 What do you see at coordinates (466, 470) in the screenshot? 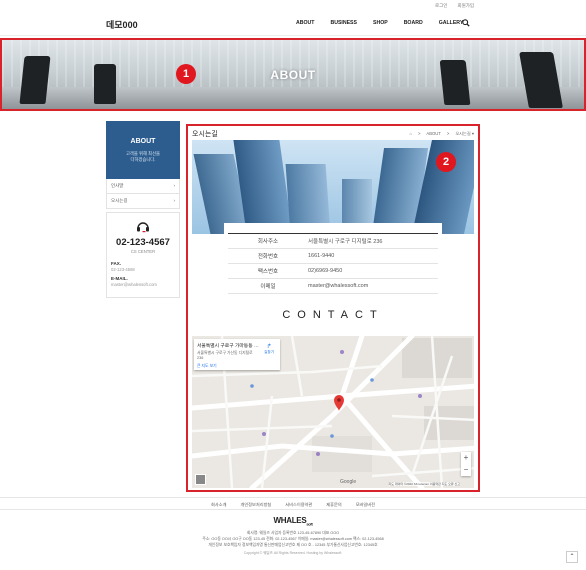
I see `zoom-out-button: −` at bounding box center [466, 470].